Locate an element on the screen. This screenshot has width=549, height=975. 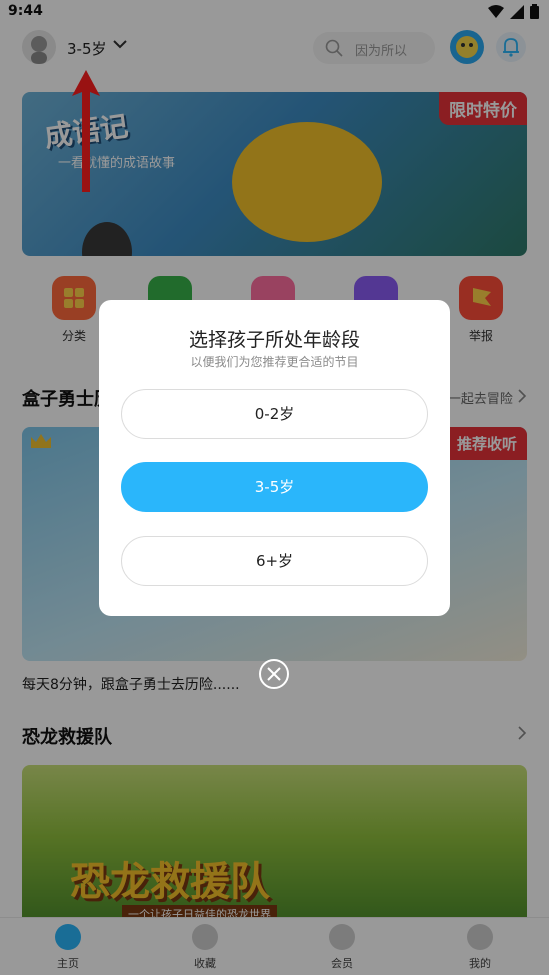
dialog-subtitle: 以便我们为您推荐更合适的节目 is located at coordinates (274, 362).